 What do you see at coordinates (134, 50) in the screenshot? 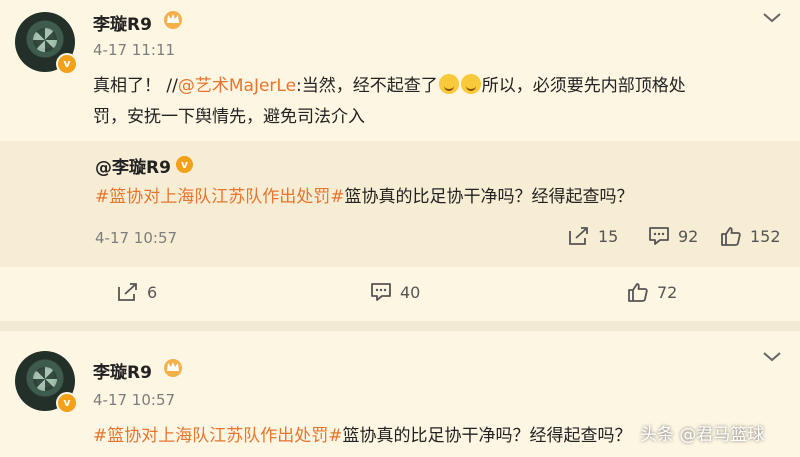
I see `timestamp: 4-17 11:11` at bounding box center [134, 50].